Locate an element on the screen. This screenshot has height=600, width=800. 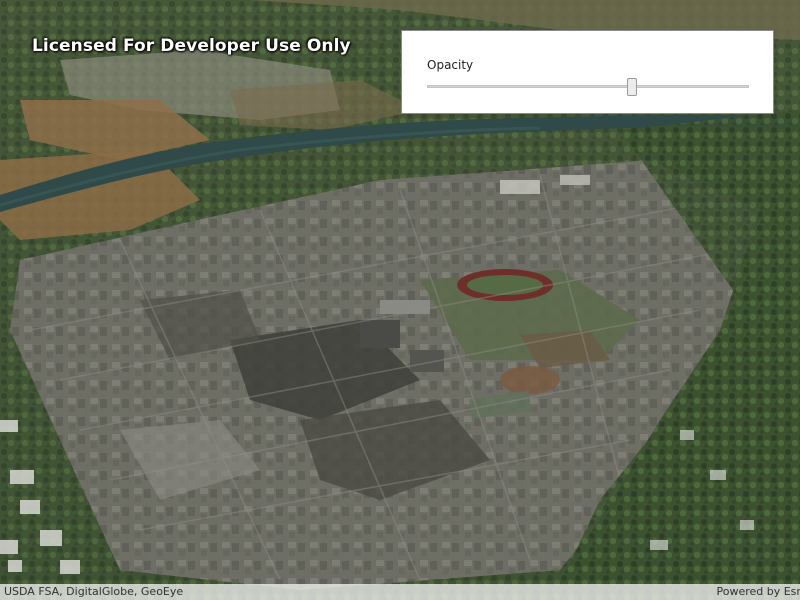
license-watermark: Licensed For Developer Use Only is located at coordinates (191, 46).